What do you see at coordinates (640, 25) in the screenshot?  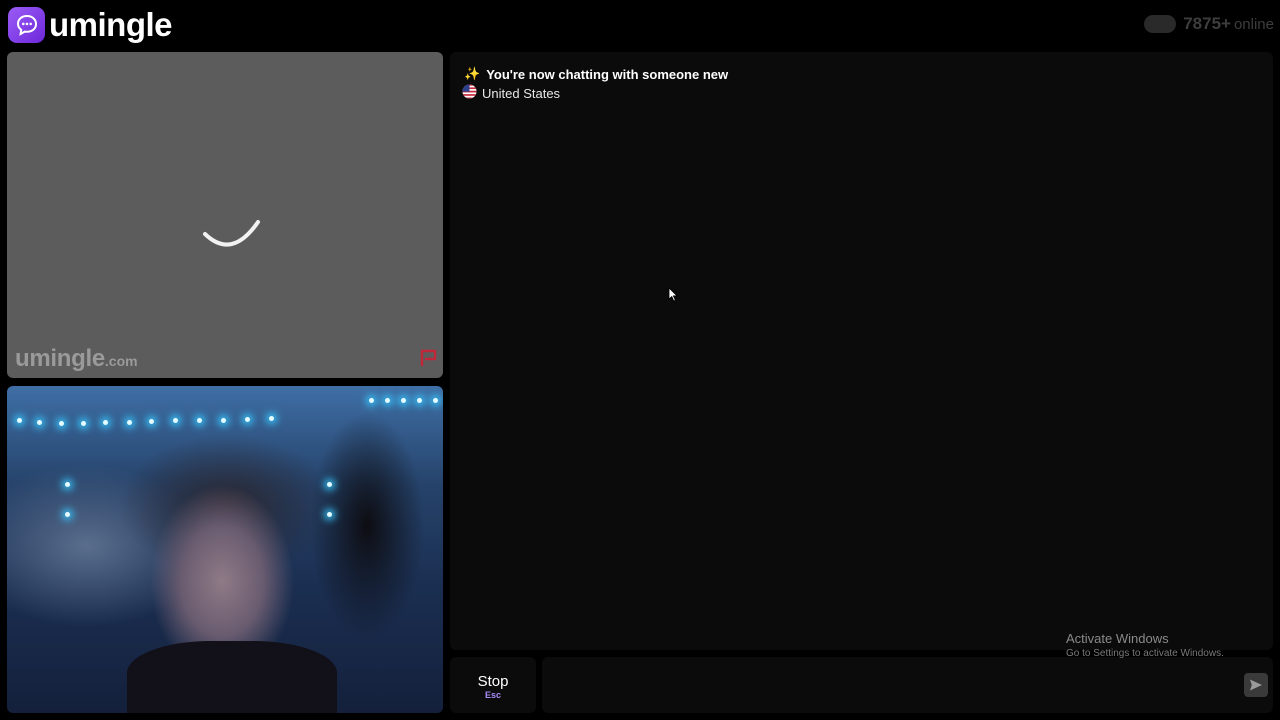 I see `header: umingle 7875+ online` at bounding box center [640, 25].